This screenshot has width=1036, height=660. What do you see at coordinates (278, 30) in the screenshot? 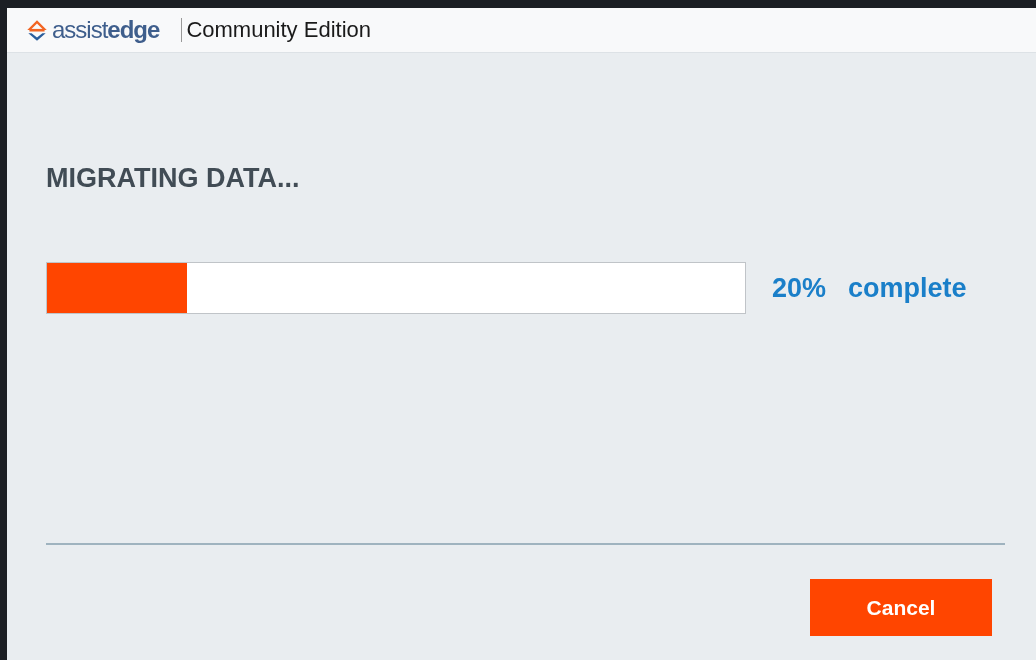
I see `edition-label: Community Edition` at bounding box center [278, 30].